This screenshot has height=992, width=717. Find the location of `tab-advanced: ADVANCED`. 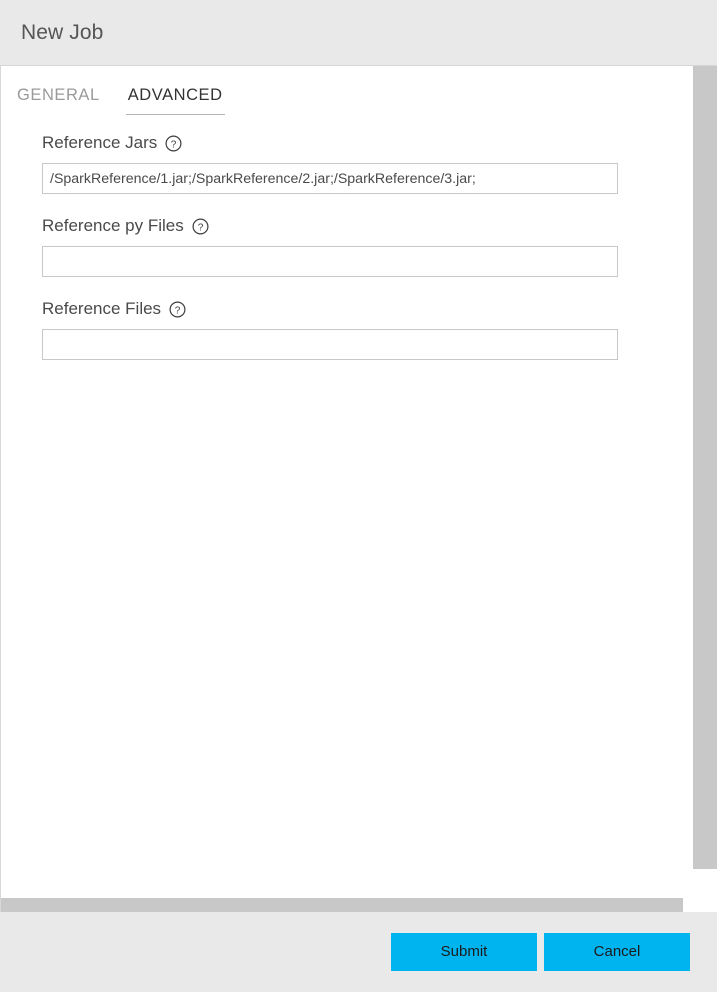

tab-advanced: ADVANCED is located at coordinates (175, 100).